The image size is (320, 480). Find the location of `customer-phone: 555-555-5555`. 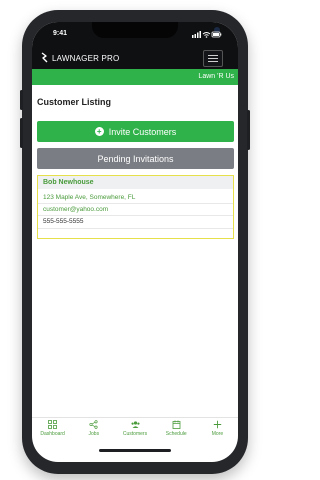

customer-phone: 555-555-5555 is located at coordinates (63, 221).